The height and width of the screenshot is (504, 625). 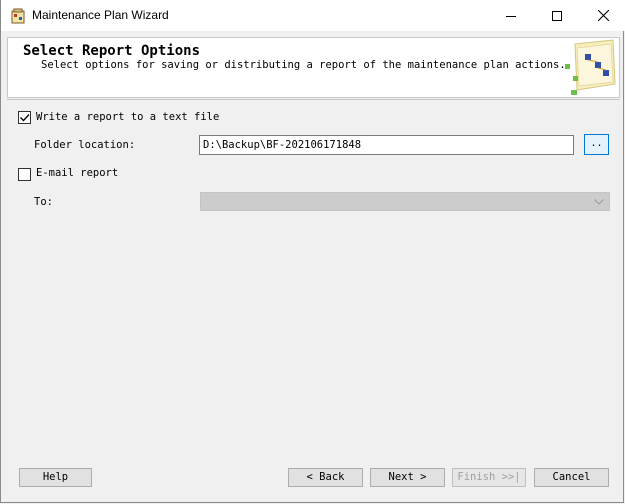 What do you see at coordinates (313, 99) in the screenshot?
I see `header-separator` at bounding box center [313, 99].